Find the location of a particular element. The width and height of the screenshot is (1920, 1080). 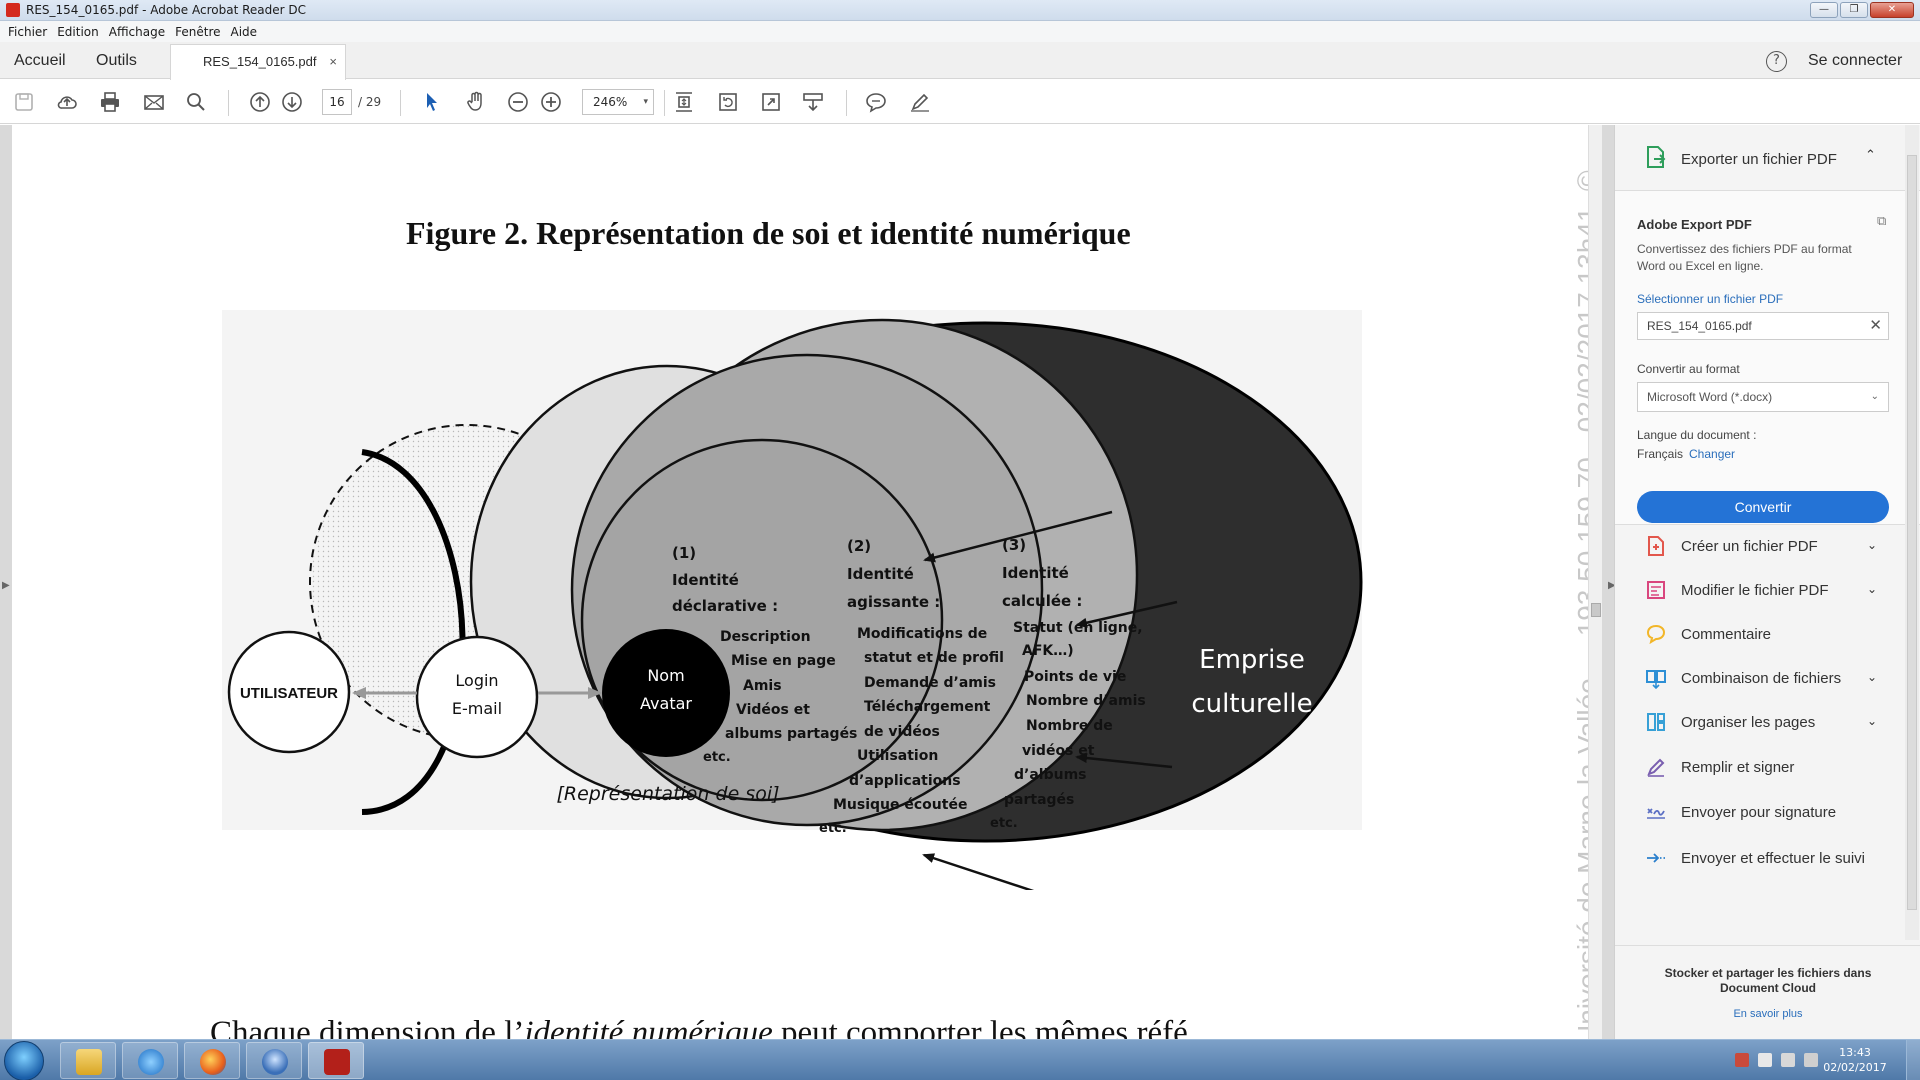

create-pdf-icon is located at coordinates (1656, 546).